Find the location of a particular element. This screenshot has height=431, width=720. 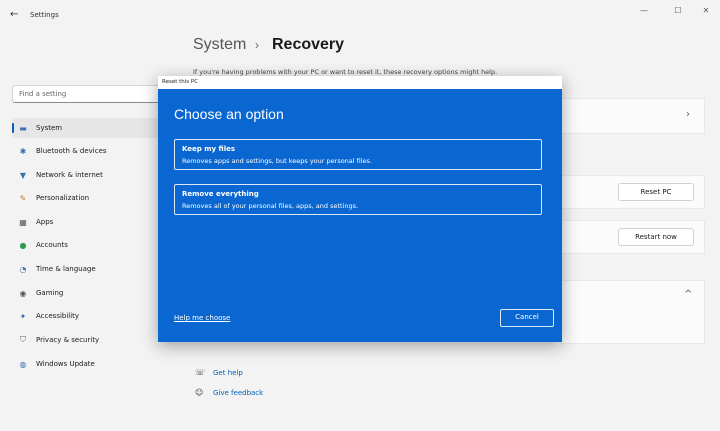

apps-icon: ▦ is located at coordinates (23, 222).